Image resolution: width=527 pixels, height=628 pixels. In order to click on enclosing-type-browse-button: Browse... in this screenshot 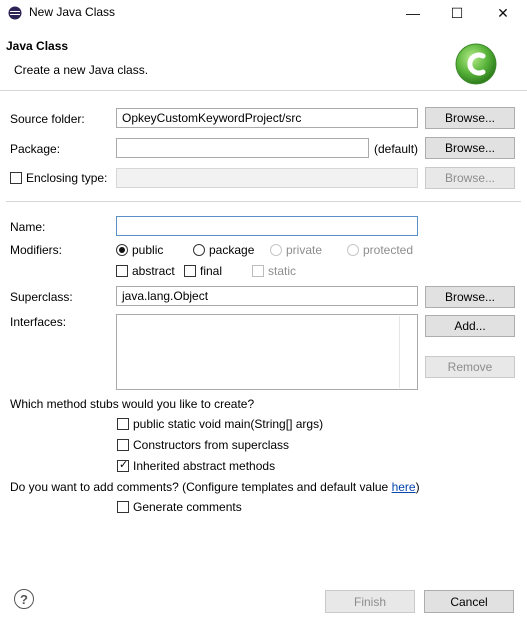, I will do `click(470, 178)`.